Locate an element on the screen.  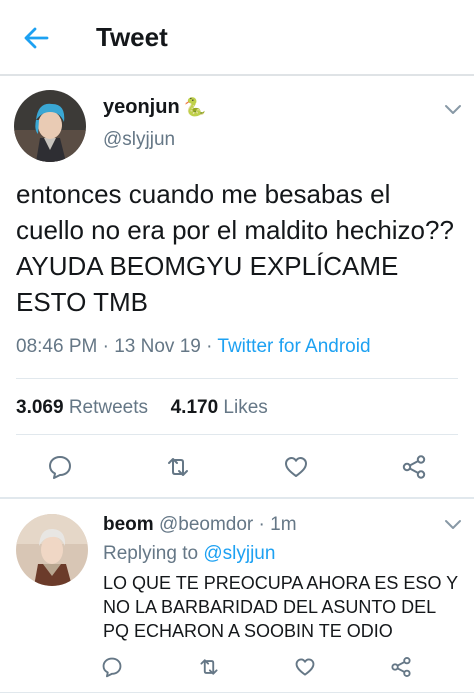
page-title: Tweet is located at coordinates (132, 37).